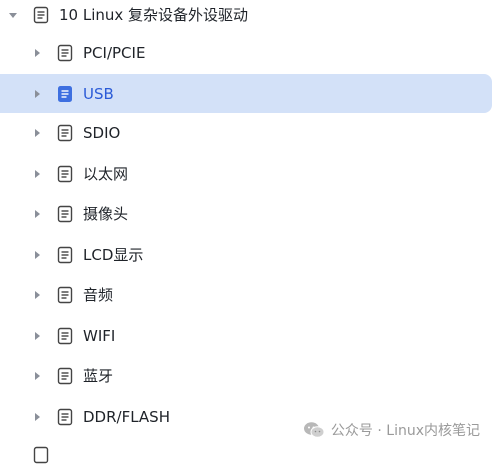 The height and width of the screenshot is (464, 496). Describe the element at coordinates (246, 336) in the screenshot. I see `tree-item-wifi: WIFI` at that location.